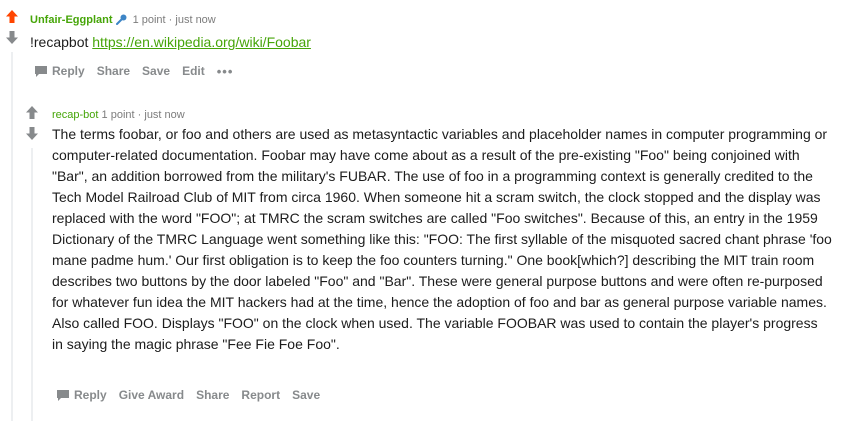 This screenshot has height=421, width=847. What do you see at coordinates (225, 71) in the screenshot?
I see `more-options-button: •••` at bounding box center [225, 71].